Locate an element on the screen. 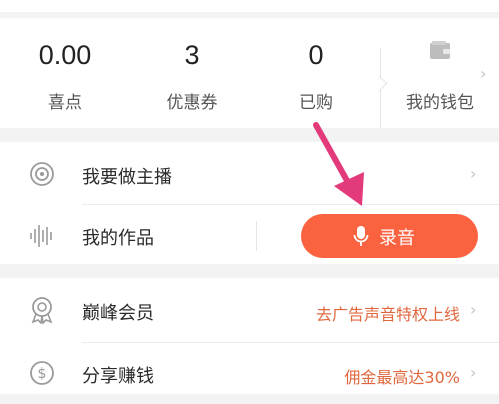 The image size is (499, 404). menu-label-works: 我的作品 is located at coordinates (118, 238).